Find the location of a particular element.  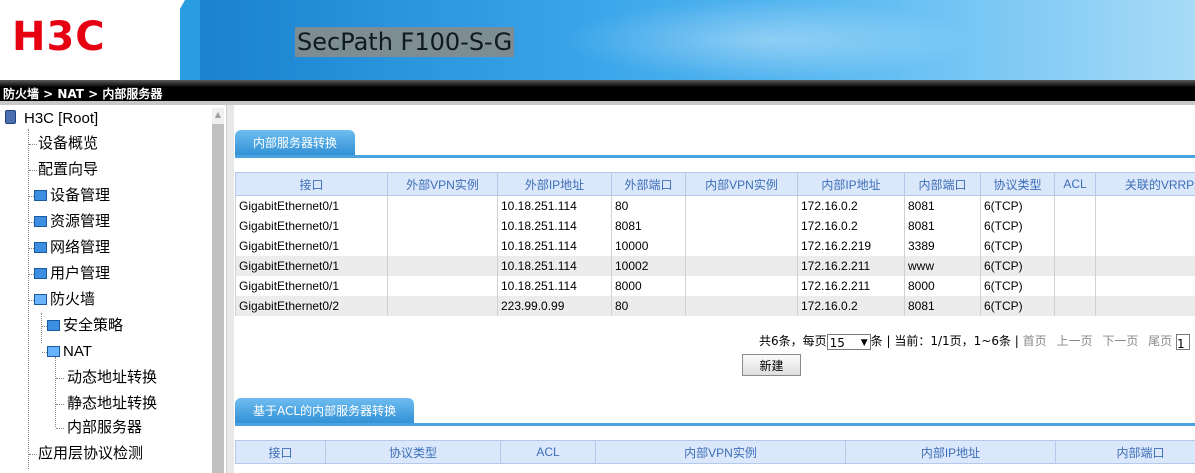

nav-resource-management: 资源管理 is located at coordinates (72, 222).